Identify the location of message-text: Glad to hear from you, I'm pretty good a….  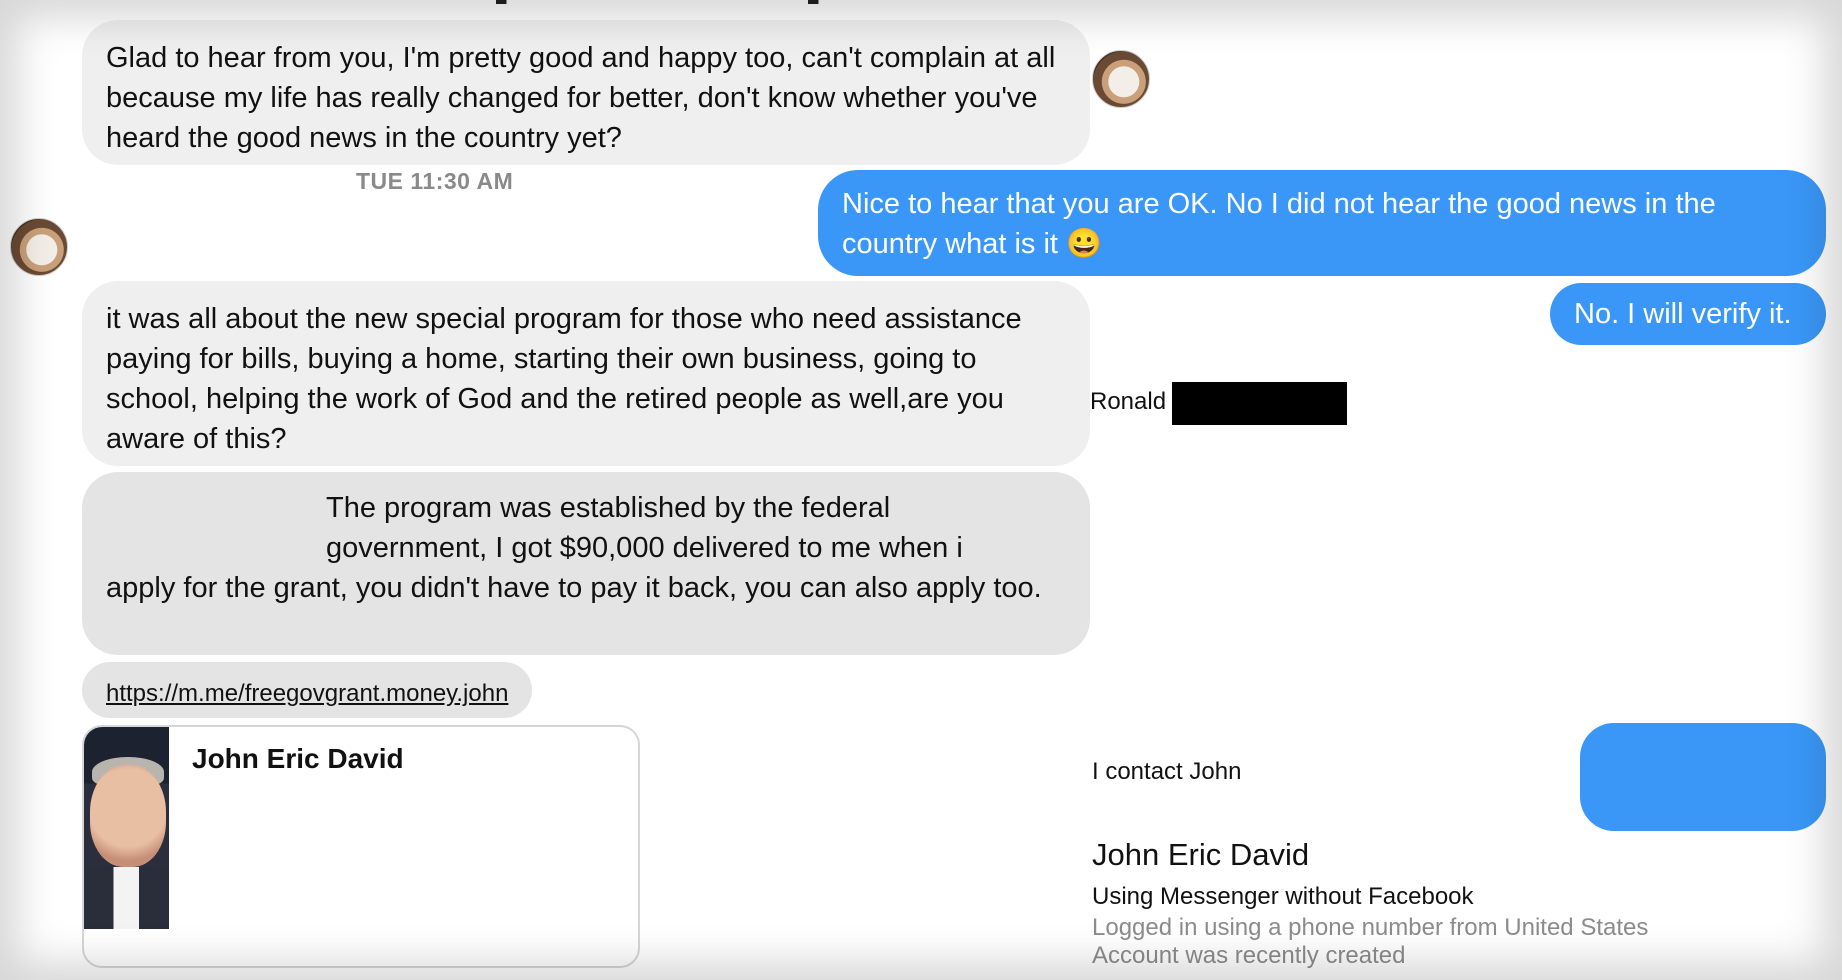
(581, 98).